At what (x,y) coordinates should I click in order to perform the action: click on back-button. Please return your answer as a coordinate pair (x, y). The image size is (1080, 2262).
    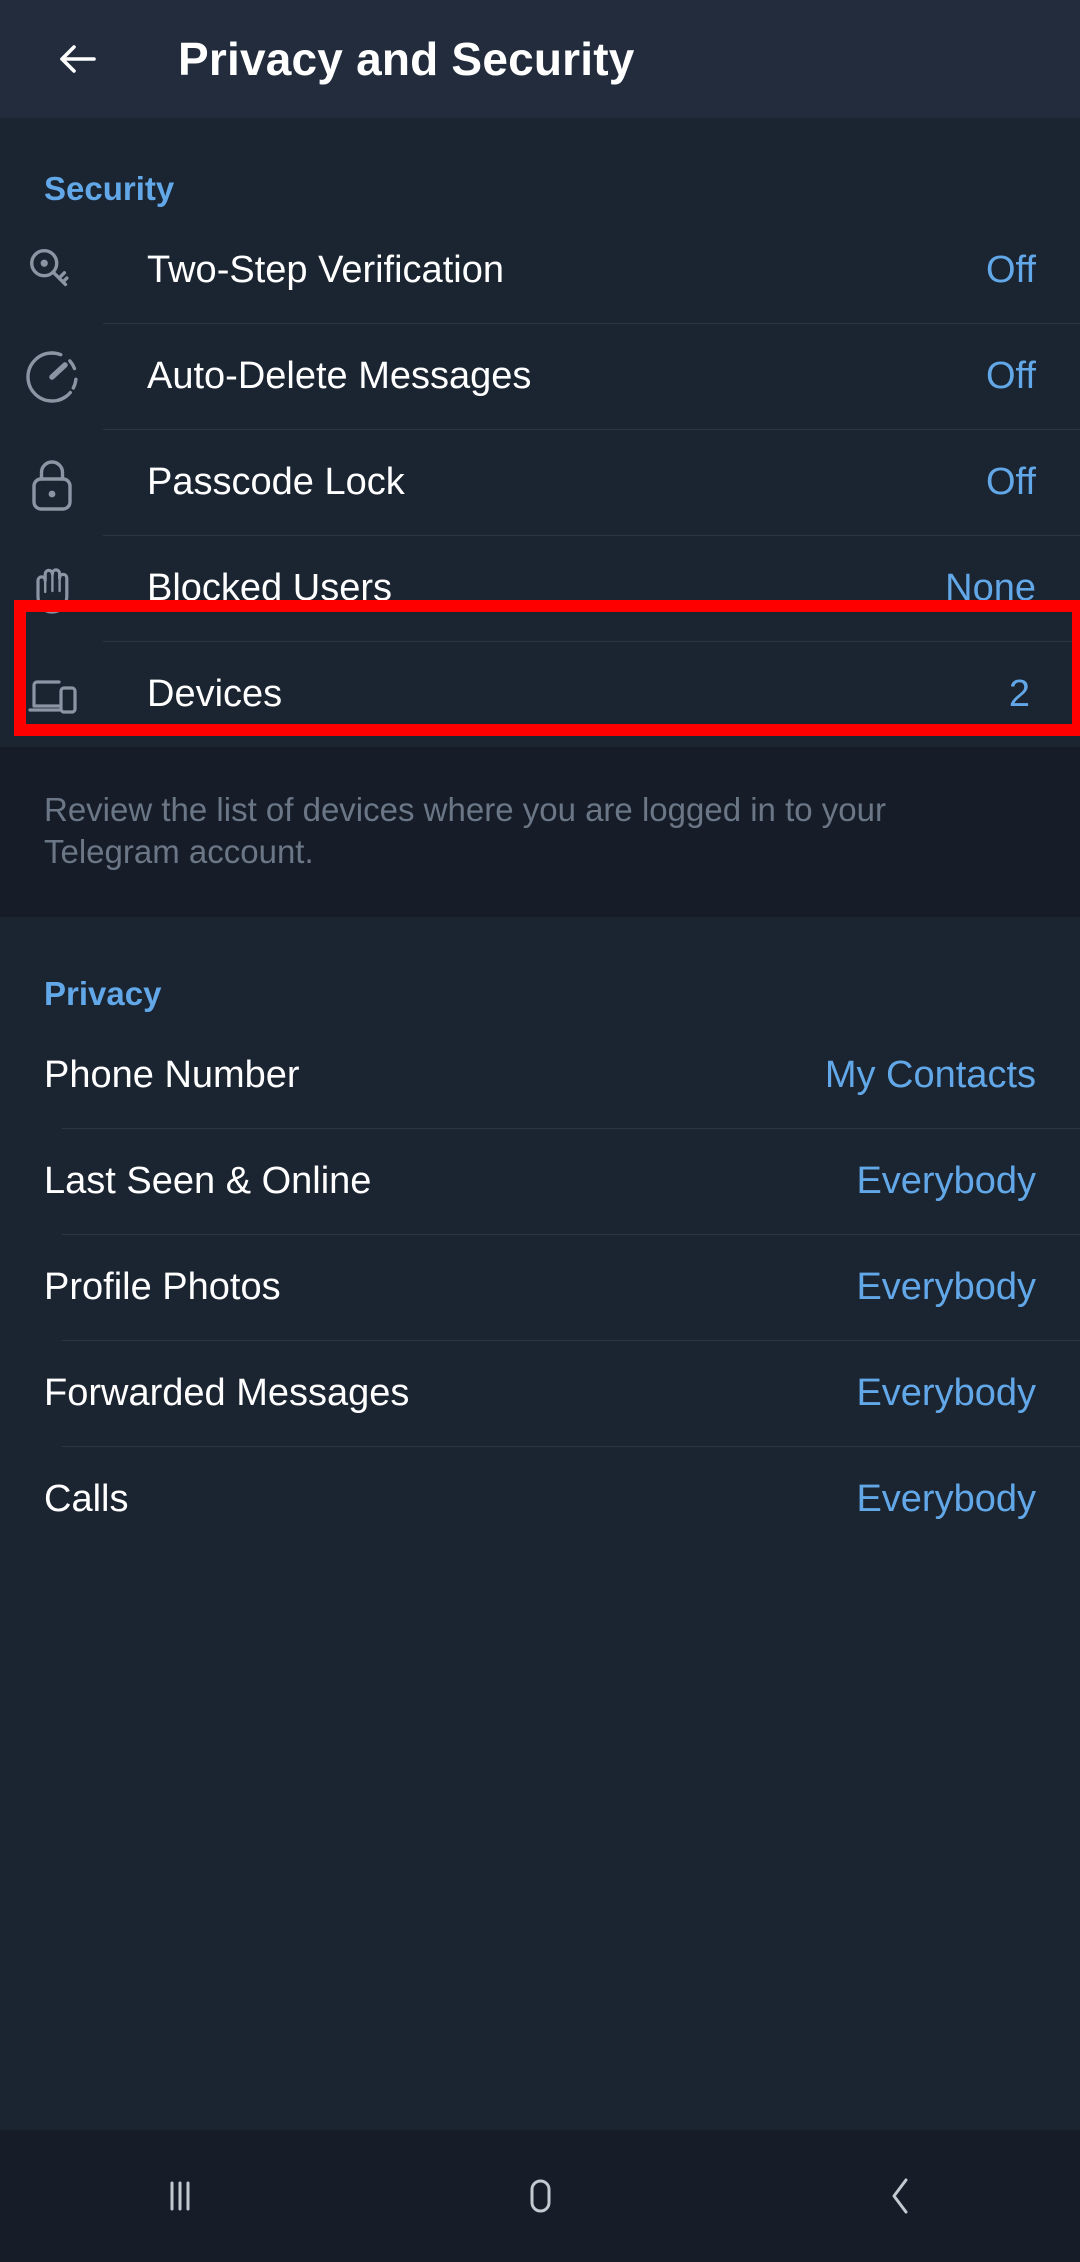
    Looking at the image, I should click on (78, 59).